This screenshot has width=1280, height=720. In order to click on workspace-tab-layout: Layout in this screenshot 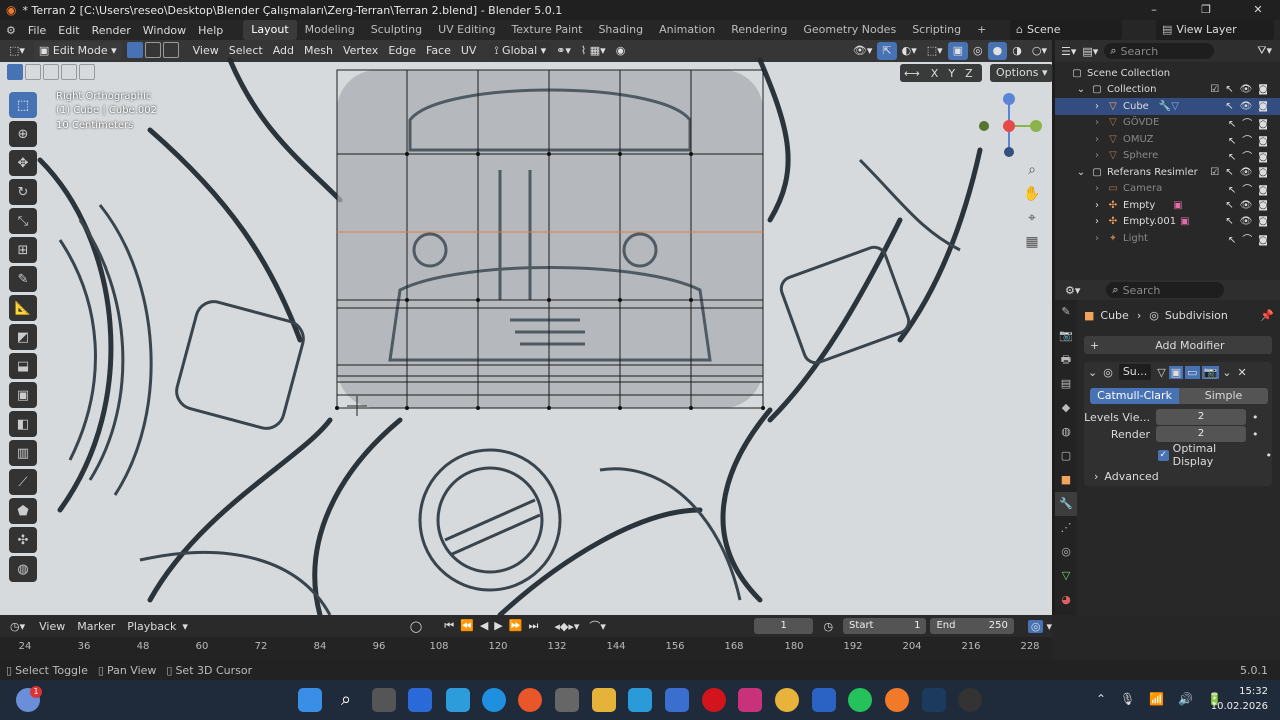, I will do `click(270, 30)`.